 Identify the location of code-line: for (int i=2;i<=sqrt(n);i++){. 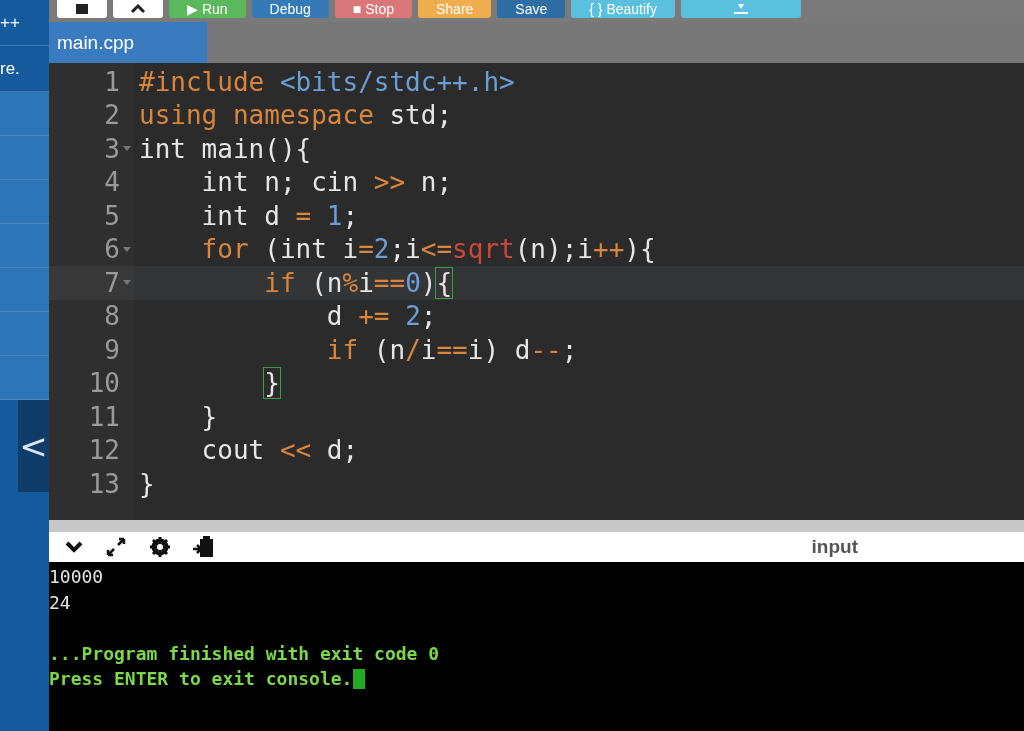
(428, 249).